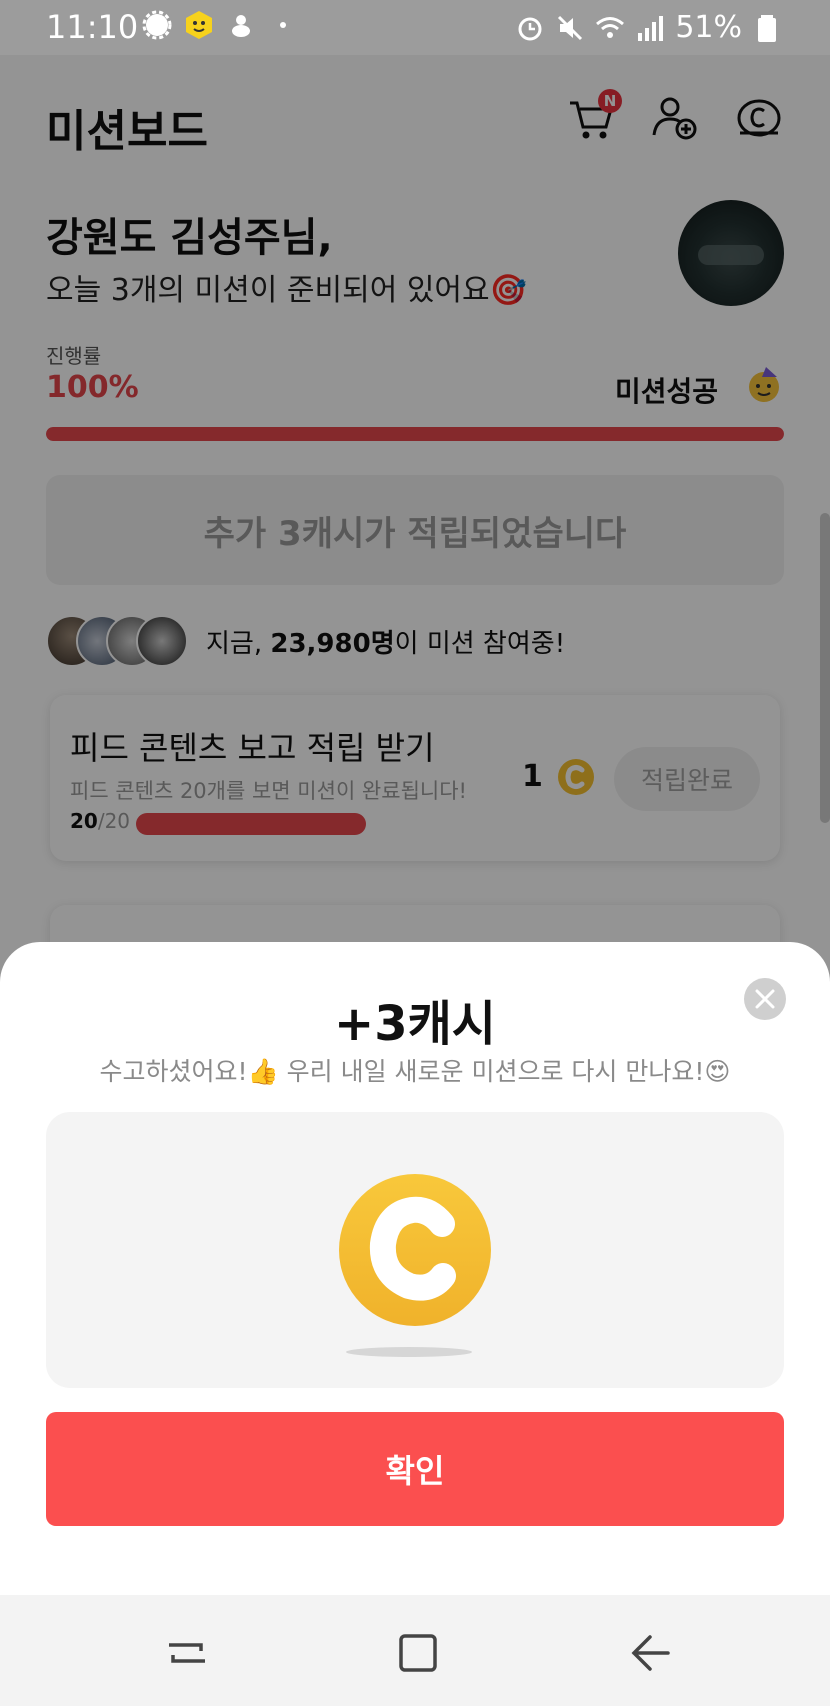 Image resolution: width=830 pixels, height=1706 pixels. I want to click on recent-apps-icon, so click(187, 1653).